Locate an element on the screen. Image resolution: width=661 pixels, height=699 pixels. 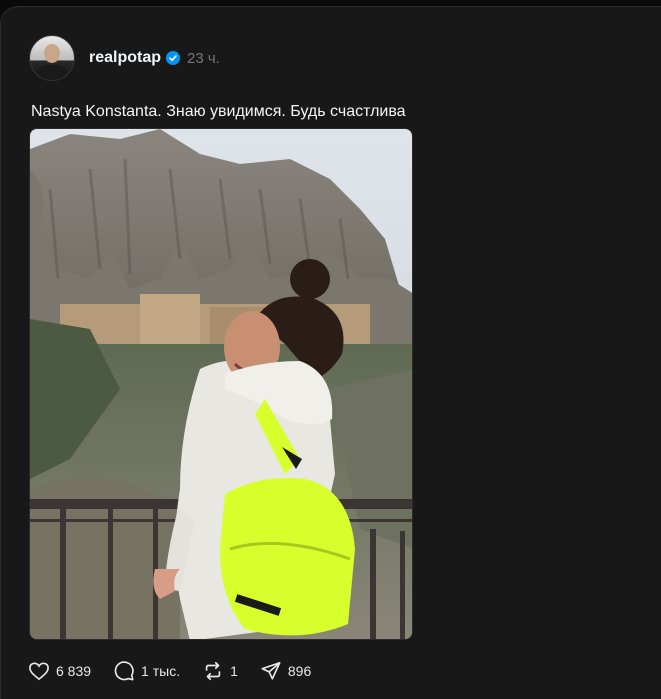
post-time: 23 ч. is located at coordinates (203, 58).